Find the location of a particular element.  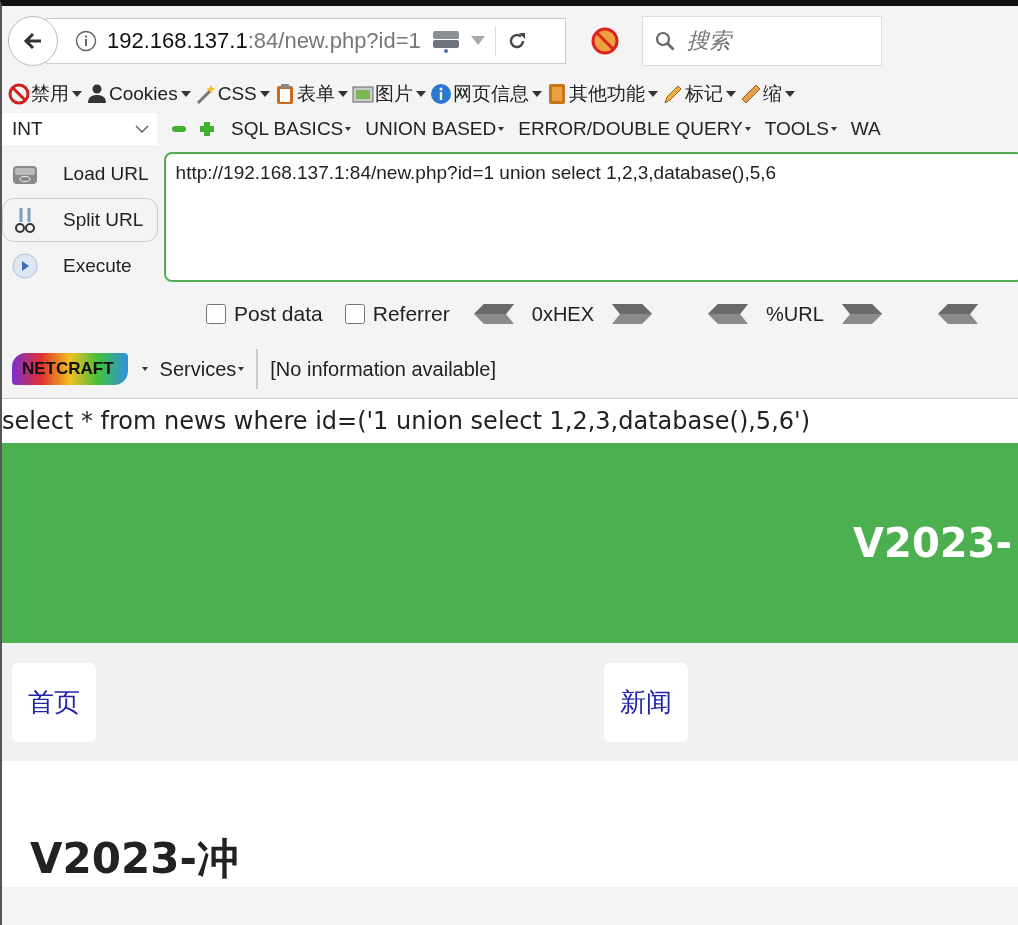

hackbar-menu: ERROR/DOUBLE QUERY is located at coordinates (637, 129).